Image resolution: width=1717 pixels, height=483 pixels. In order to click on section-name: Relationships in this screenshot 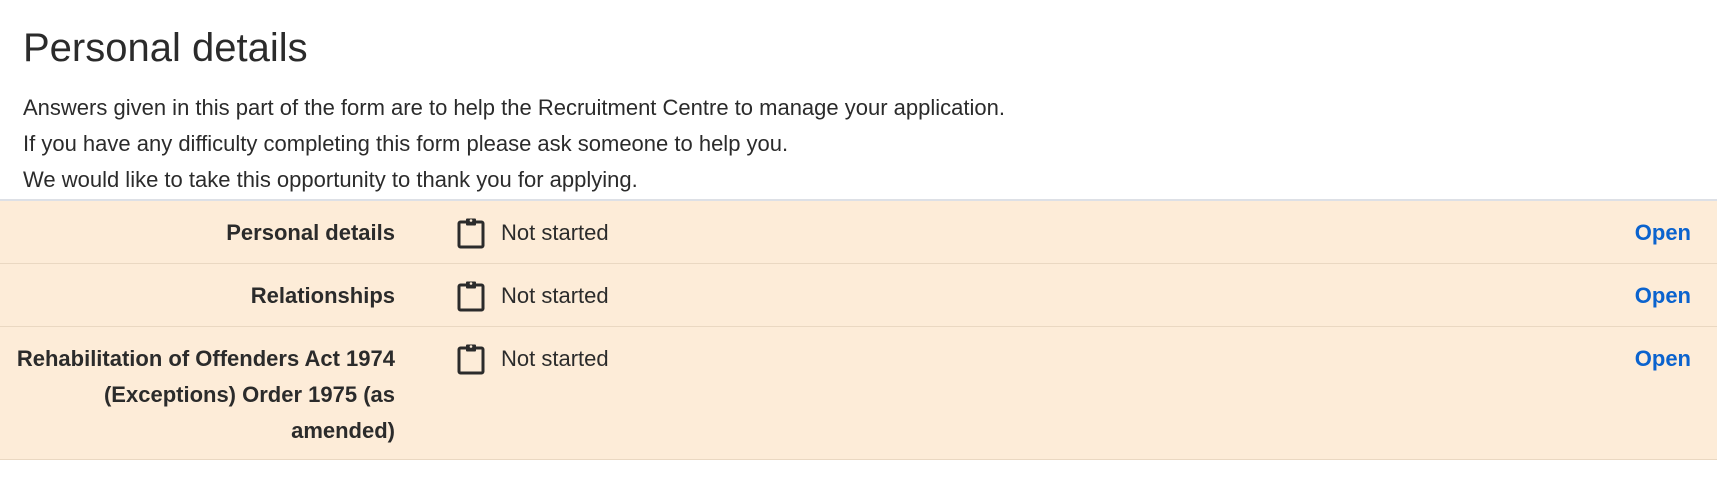, I will do `click(322, 295)`.